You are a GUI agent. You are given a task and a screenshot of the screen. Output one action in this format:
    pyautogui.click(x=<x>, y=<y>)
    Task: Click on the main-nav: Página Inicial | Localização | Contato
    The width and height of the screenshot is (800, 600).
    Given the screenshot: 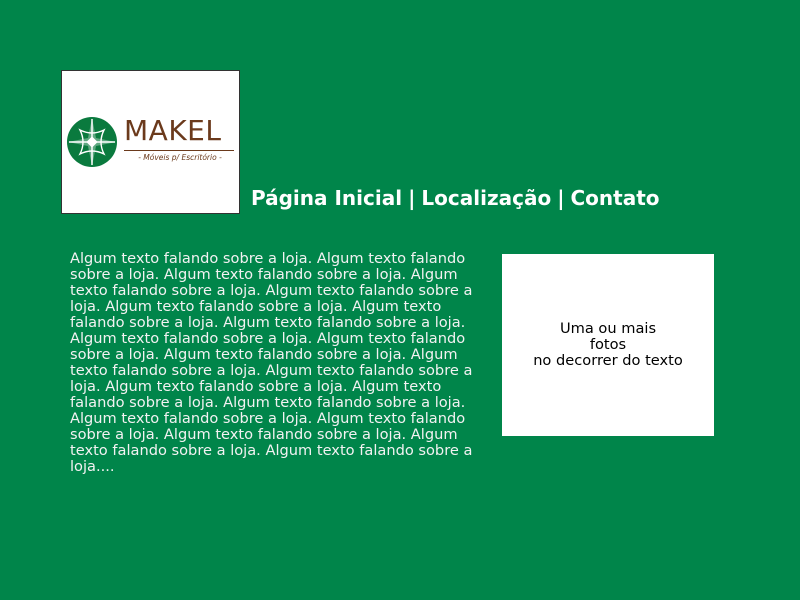 What is the action you would take?
    pyautogui.click(x=455, y=198)
    